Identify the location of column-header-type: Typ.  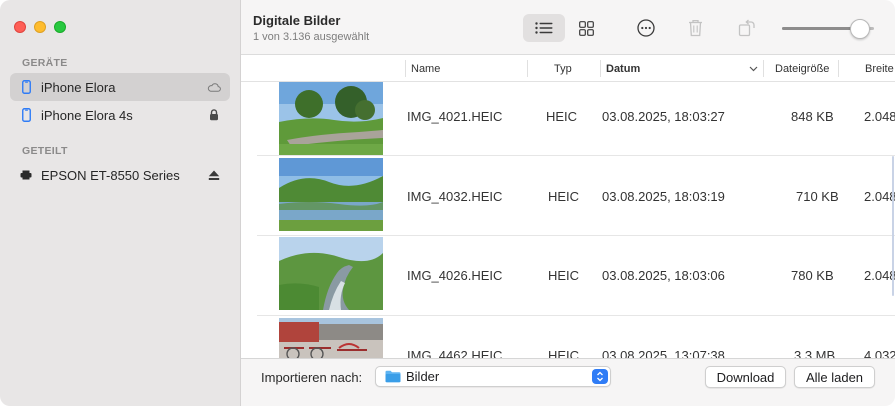
(563, 68).